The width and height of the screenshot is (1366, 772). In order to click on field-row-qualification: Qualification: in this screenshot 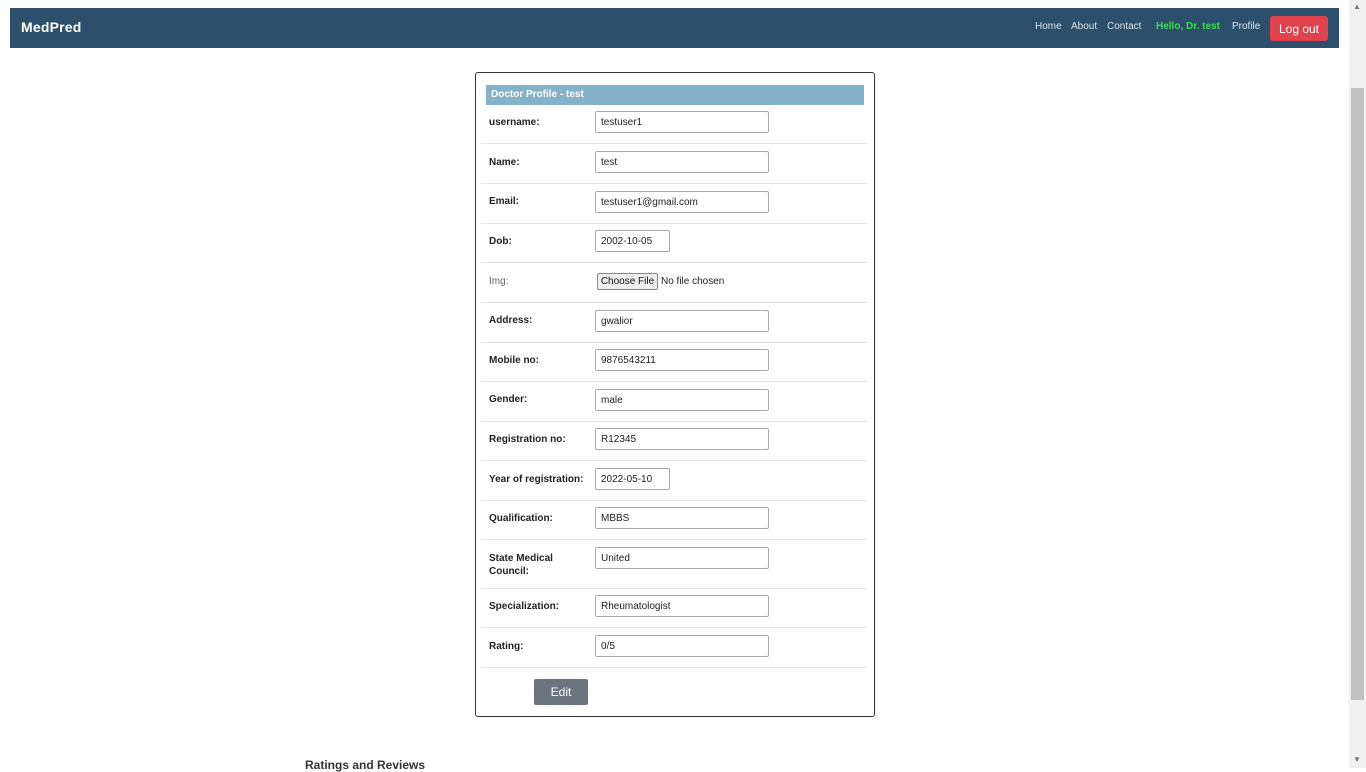, I will do `click(674, 520)`.